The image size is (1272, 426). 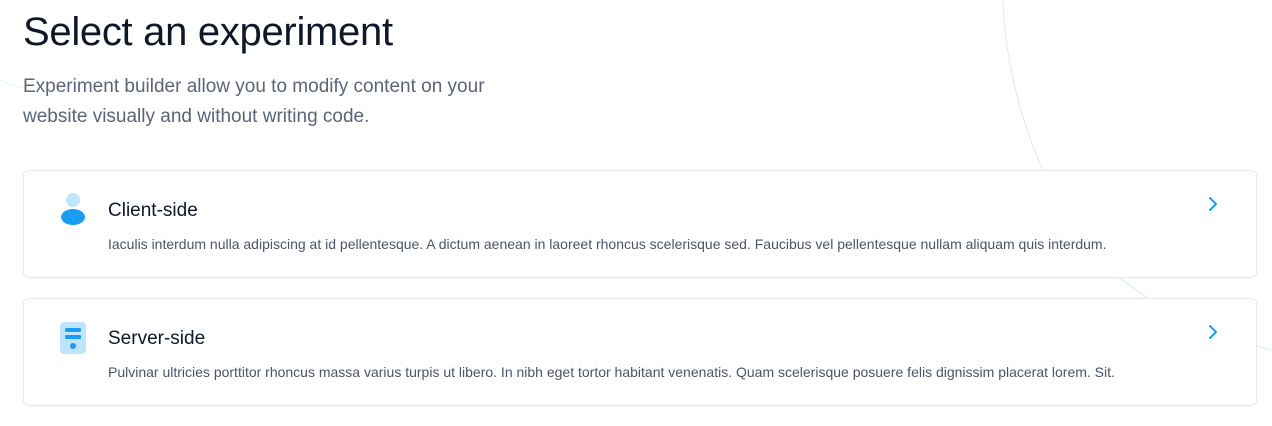 What do you see at coordinates (208, 32) in the screenshot?
I see `page-title: Select an experiment` at bounding box center [208, 32].